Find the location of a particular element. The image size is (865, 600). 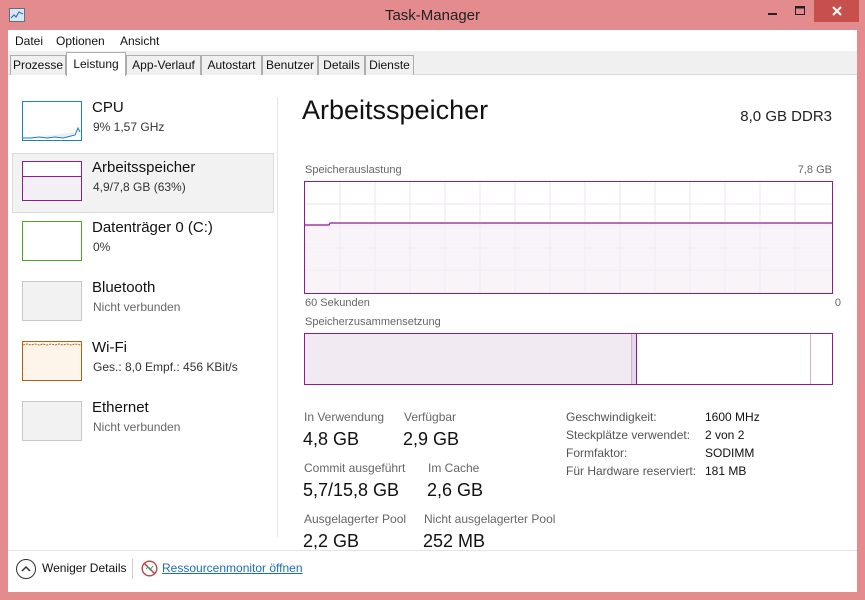

sidebar-item-subtitle: Ges.: 8,0 Empf.: 456 KBit/s is located at coordinates (165, 367).